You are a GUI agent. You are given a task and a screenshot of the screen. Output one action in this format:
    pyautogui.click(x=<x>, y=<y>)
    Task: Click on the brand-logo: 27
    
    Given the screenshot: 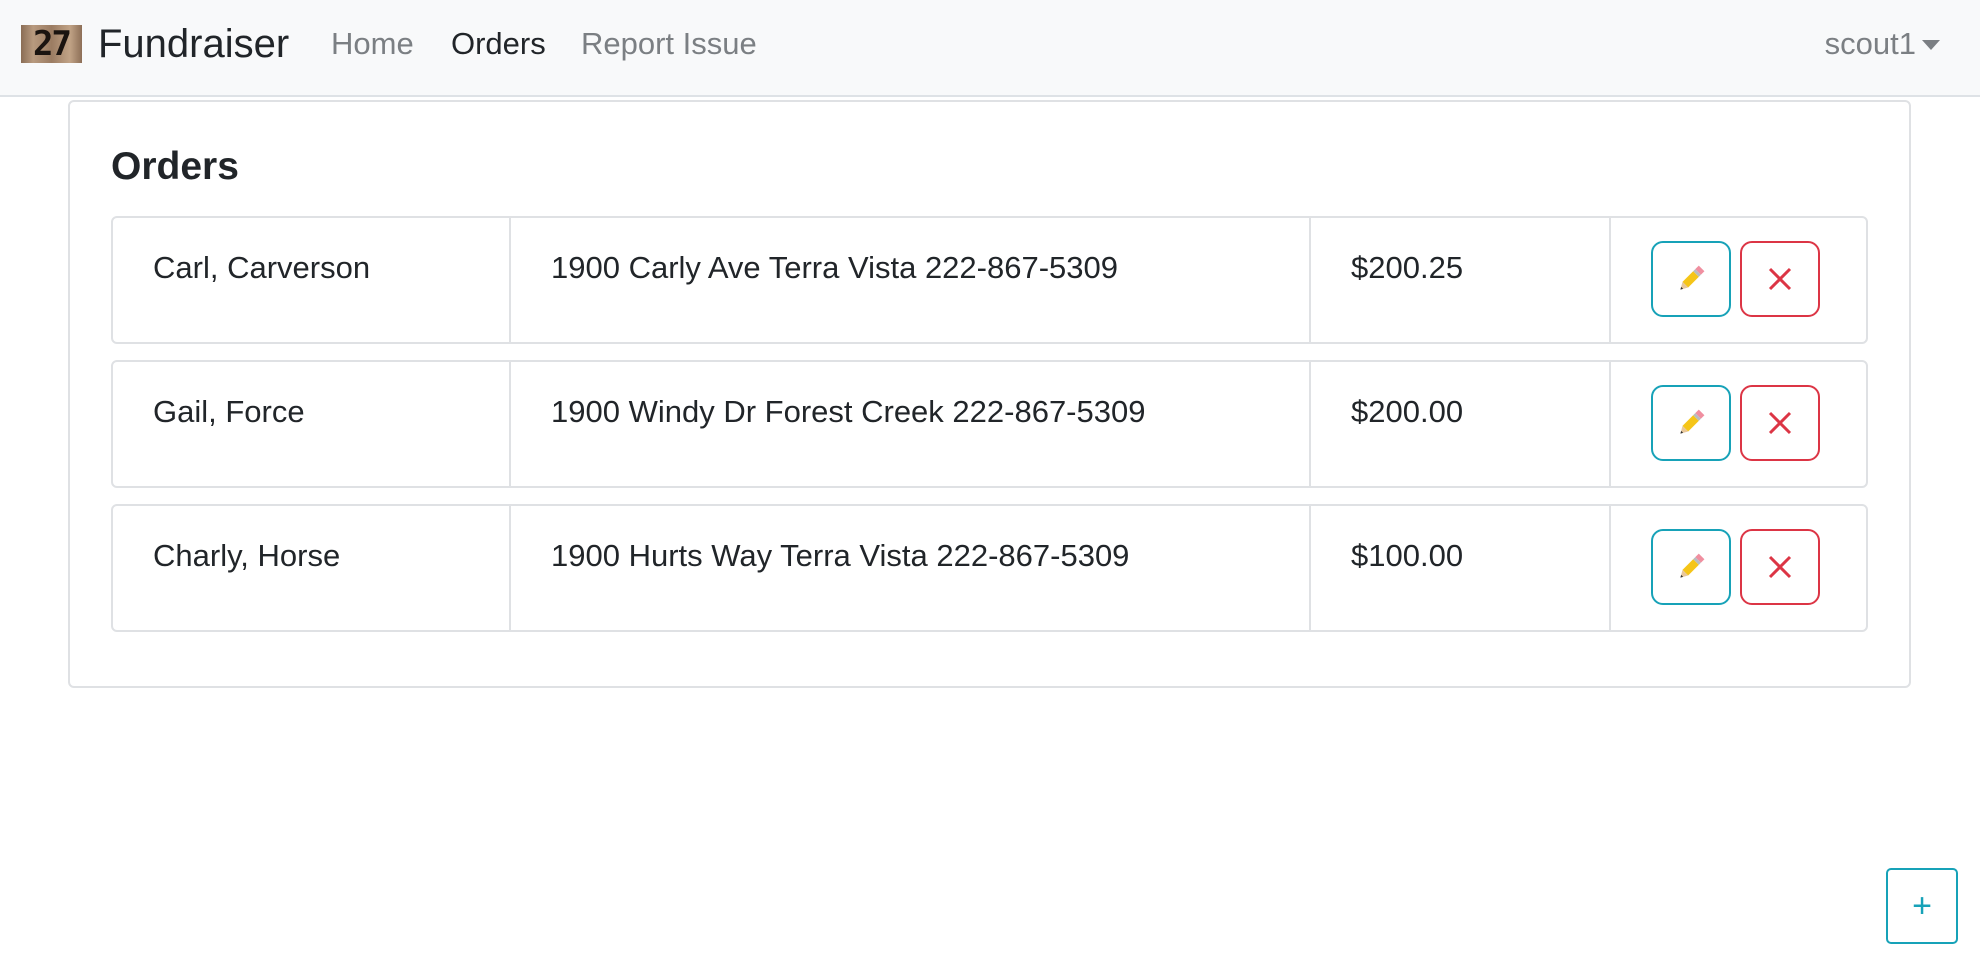 What is the action you would take?
    pyautogui.click(x=51, y=44)
    